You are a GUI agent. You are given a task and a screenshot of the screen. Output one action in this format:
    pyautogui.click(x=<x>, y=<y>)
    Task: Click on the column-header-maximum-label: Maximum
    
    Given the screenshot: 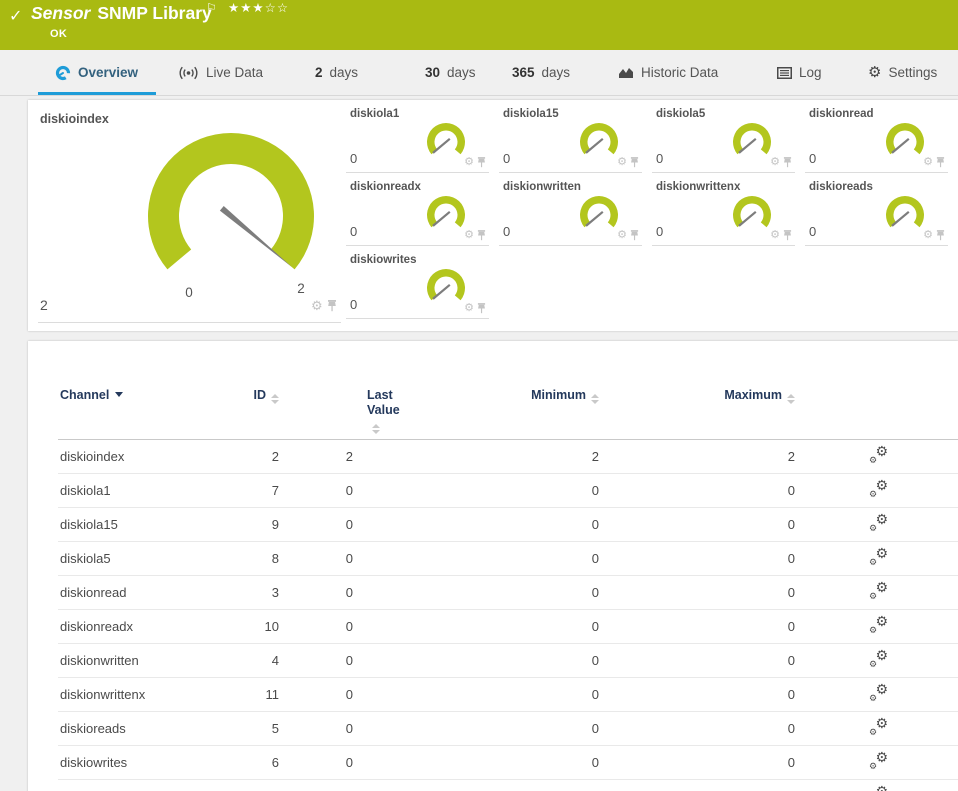 What is the action you would take?
    pyautogui.click(x=753, y=395)
    